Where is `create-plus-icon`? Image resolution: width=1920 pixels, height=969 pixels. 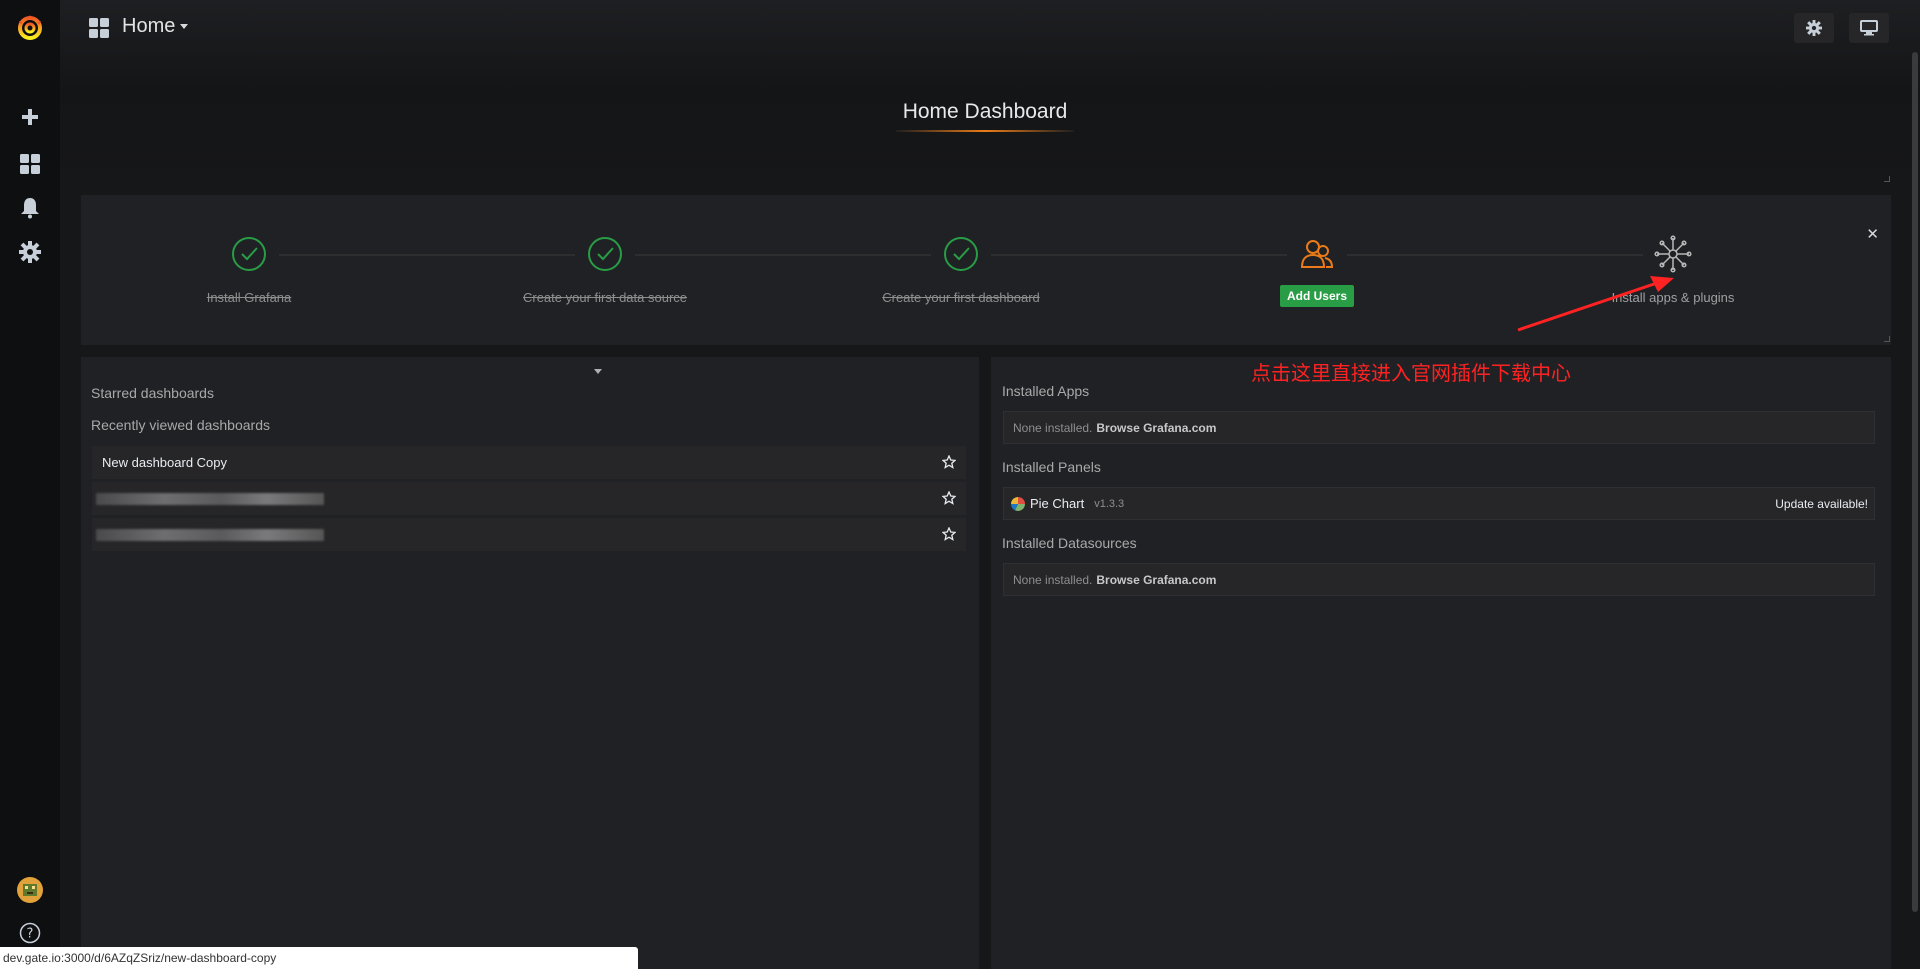
create-plus-icon is located at coordinates (30, 117).